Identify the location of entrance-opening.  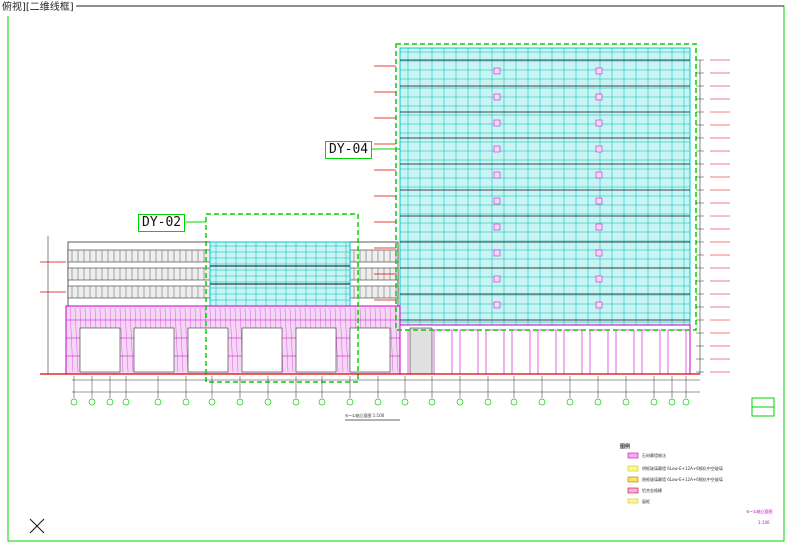
(421, 351).